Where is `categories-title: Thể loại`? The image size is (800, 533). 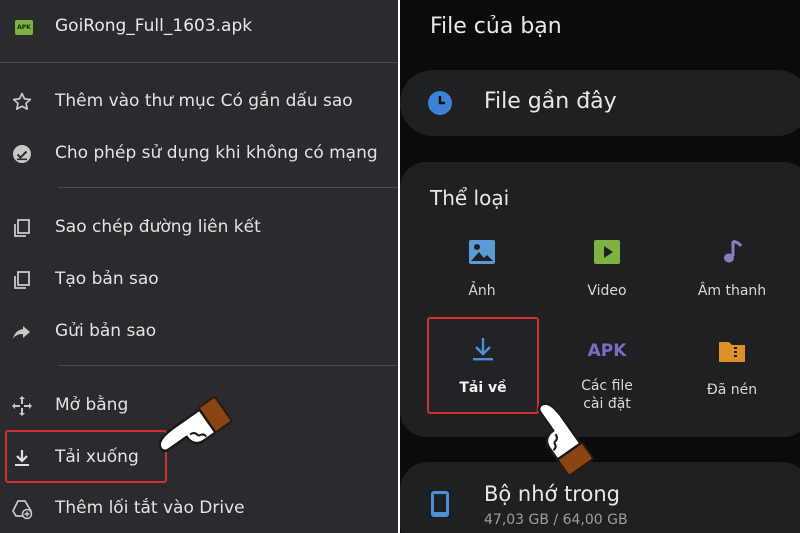 categories-title: Thể loại is located at coordinates (470, 198).